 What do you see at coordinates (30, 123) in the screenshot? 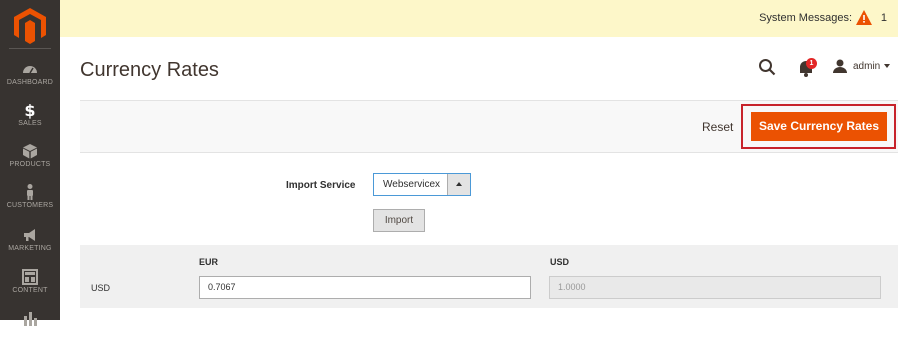
I see `sidebar-item-label: SALES` at bounding box center [30, 123].